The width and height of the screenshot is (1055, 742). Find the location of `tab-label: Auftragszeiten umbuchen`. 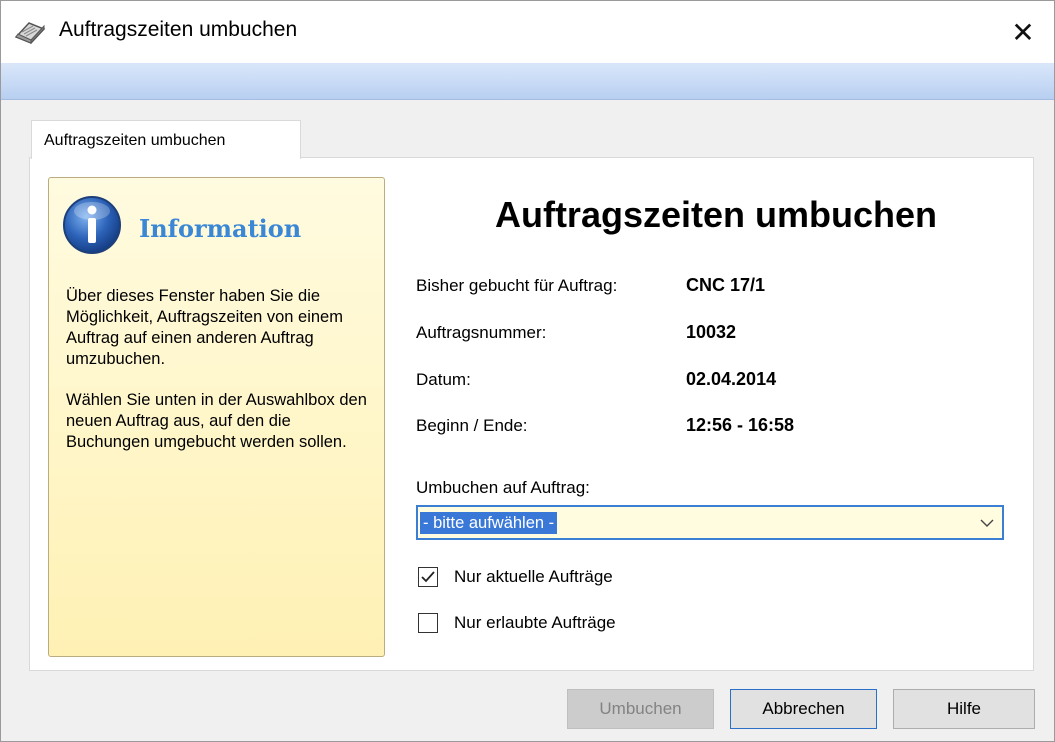

tab-label: Auftragszeiten umbuchen is located at coordinates (135, 140).